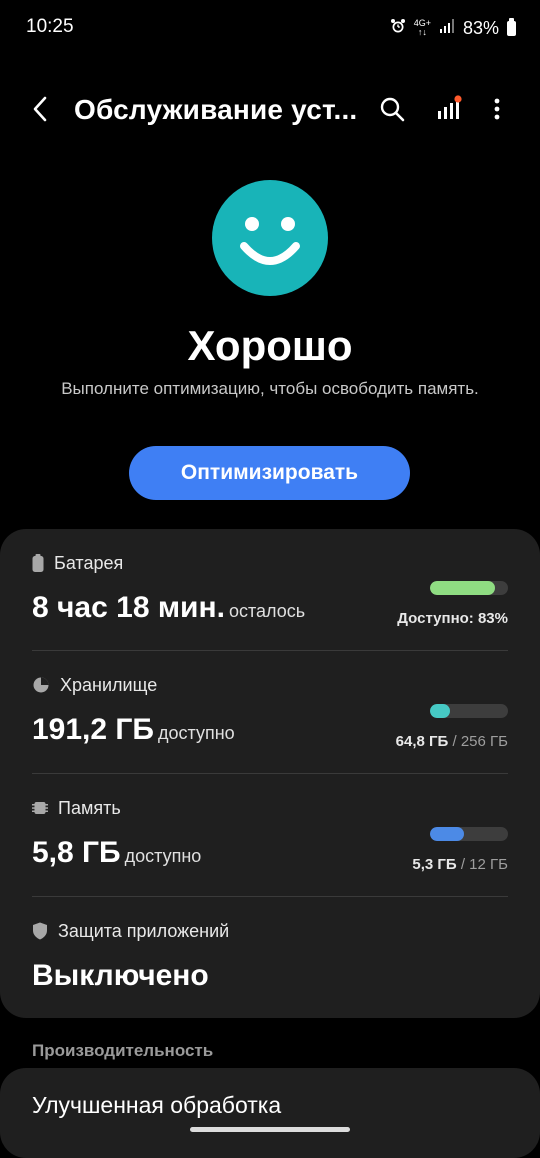 The width and height of the screenshot is (540, 1158). Describe the element at coordinates (196, 733) in the screenshot. I see `storage-suffix: доступно` at that location.